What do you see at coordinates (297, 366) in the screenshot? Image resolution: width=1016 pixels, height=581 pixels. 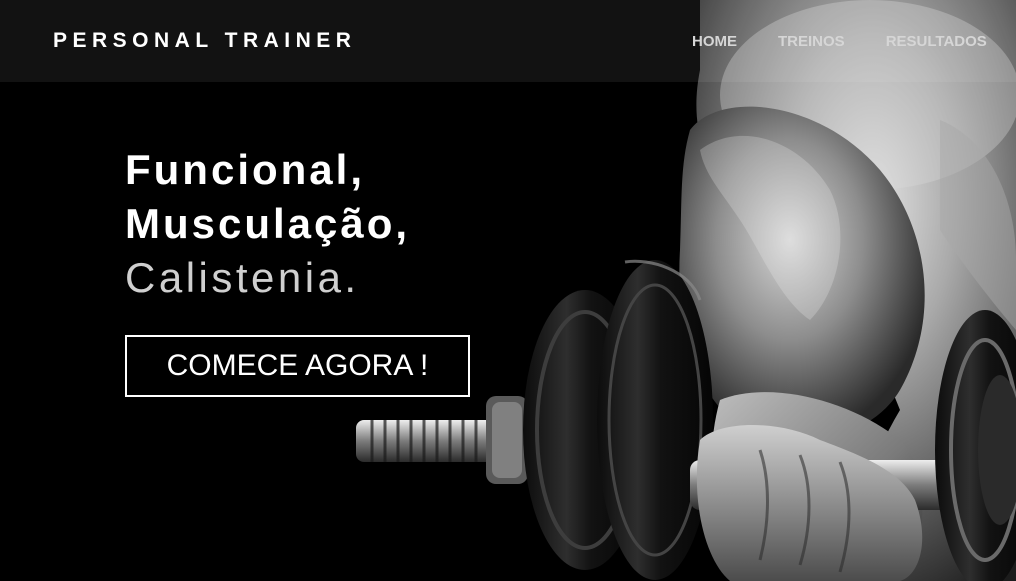 I see `comece-agora-button: COMECE AGORA !` at bounding box center [297, 366].